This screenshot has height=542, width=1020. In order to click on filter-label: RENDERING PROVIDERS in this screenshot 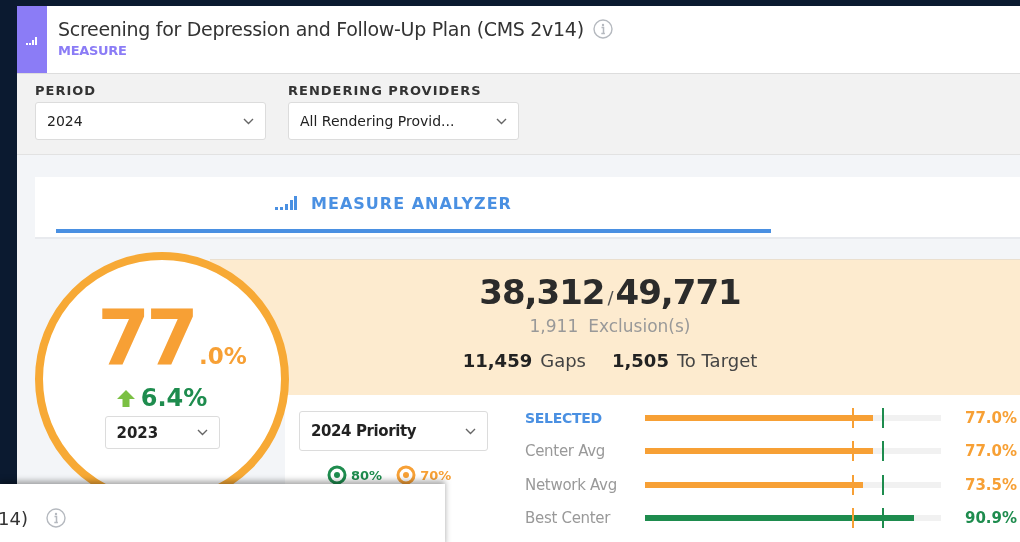, I will do `click(385, 90)`.